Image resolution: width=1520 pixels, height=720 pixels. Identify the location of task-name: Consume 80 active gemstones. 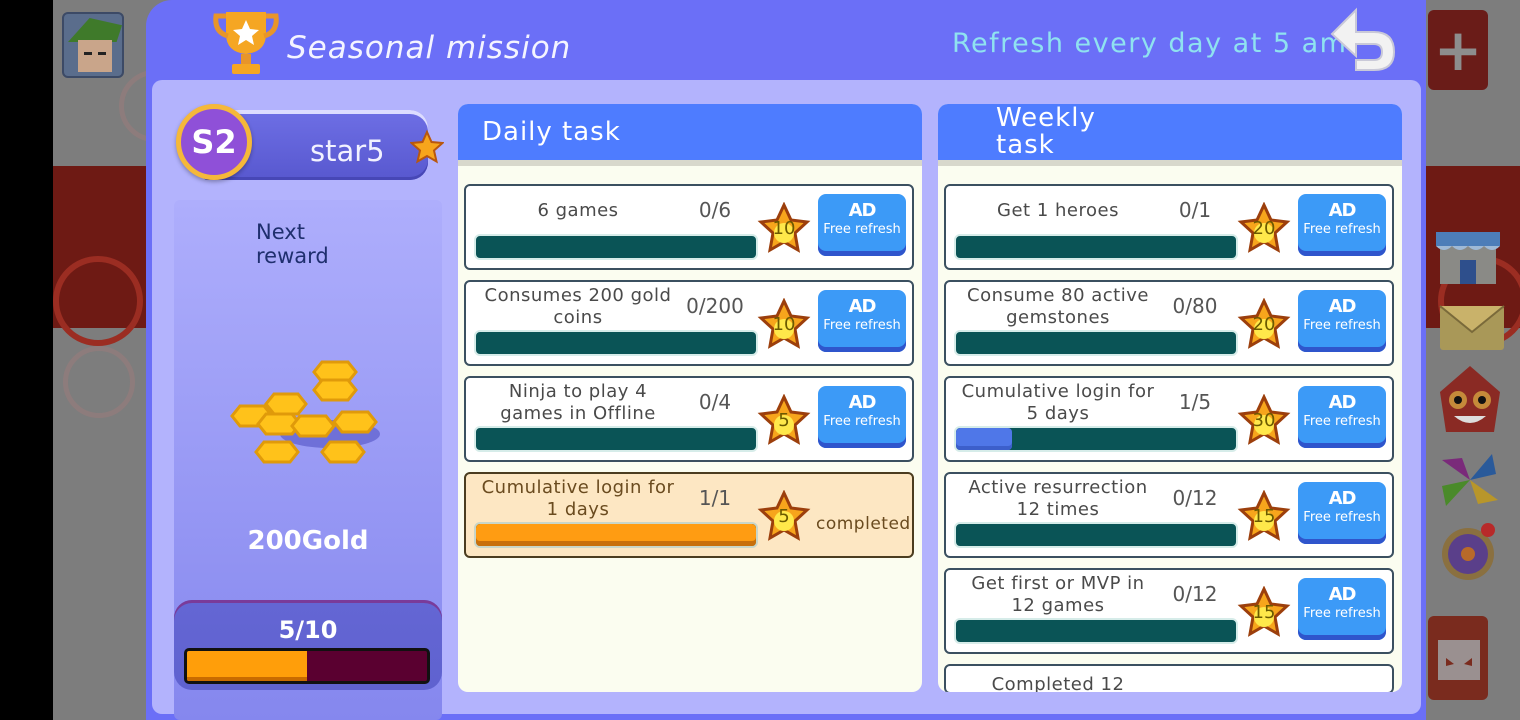
(1058, 306).